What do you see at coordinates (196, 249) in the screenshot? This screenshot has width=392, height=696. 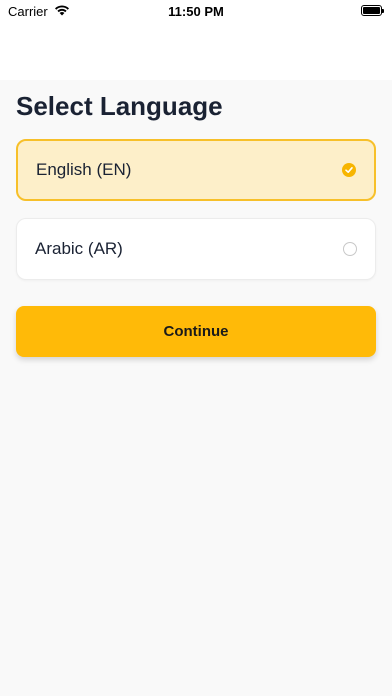 I see `language-option-arabic: Arabic (AR)` at bounding box center [196, 249].